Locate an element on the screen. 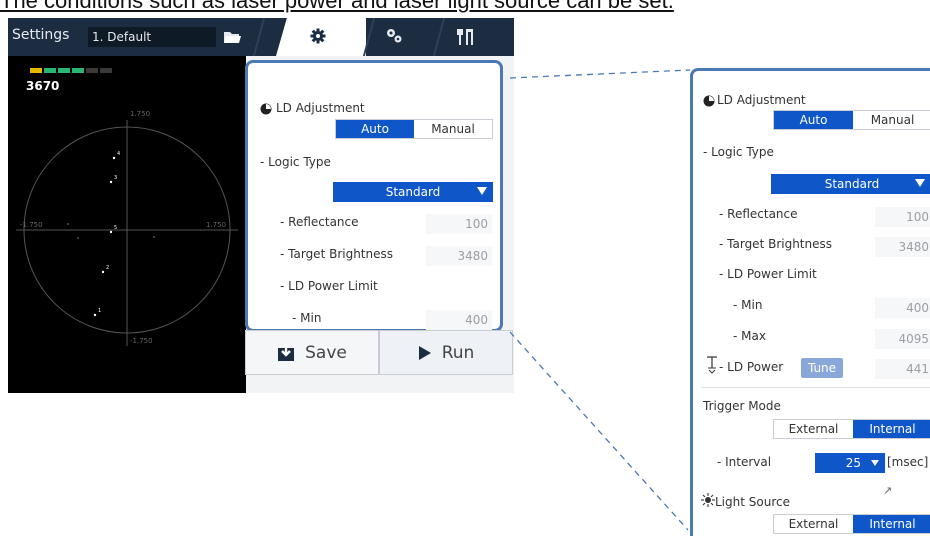  interval-select: 25 is located at coordinates (850, 463).